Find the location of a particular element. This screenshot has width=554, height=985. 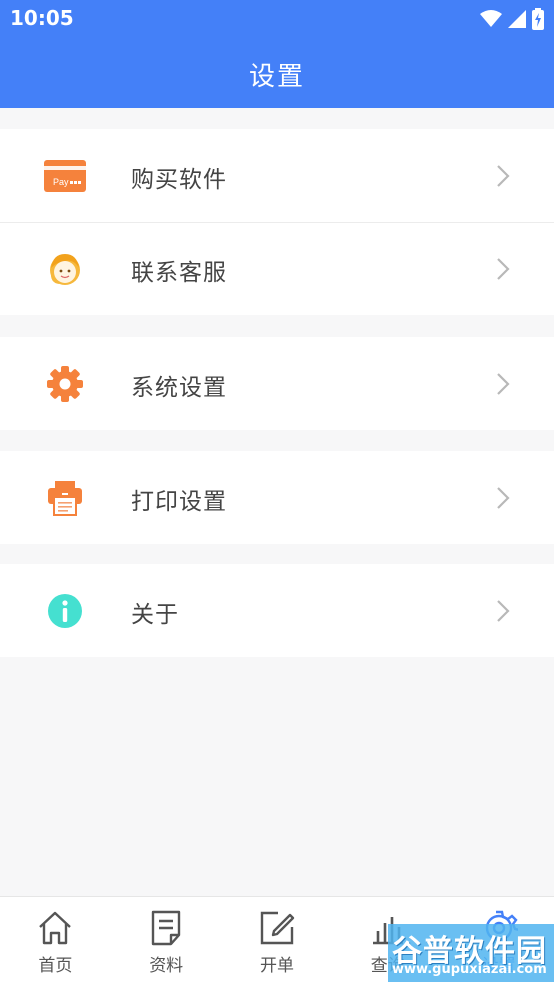

signal-icon is located at coordinates (517, 19).